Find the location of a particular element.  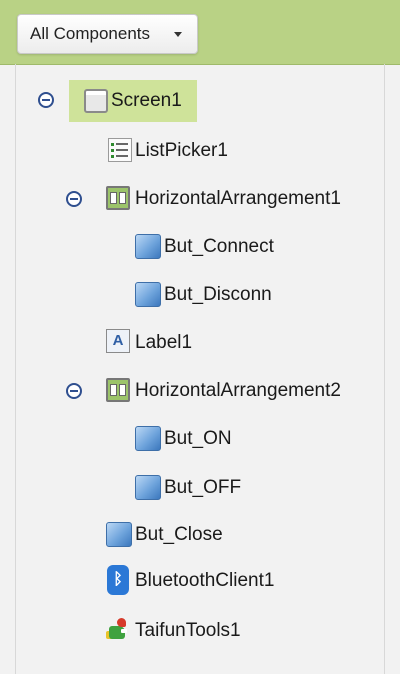

caret-down-icon is located at coordinates (178, 34).